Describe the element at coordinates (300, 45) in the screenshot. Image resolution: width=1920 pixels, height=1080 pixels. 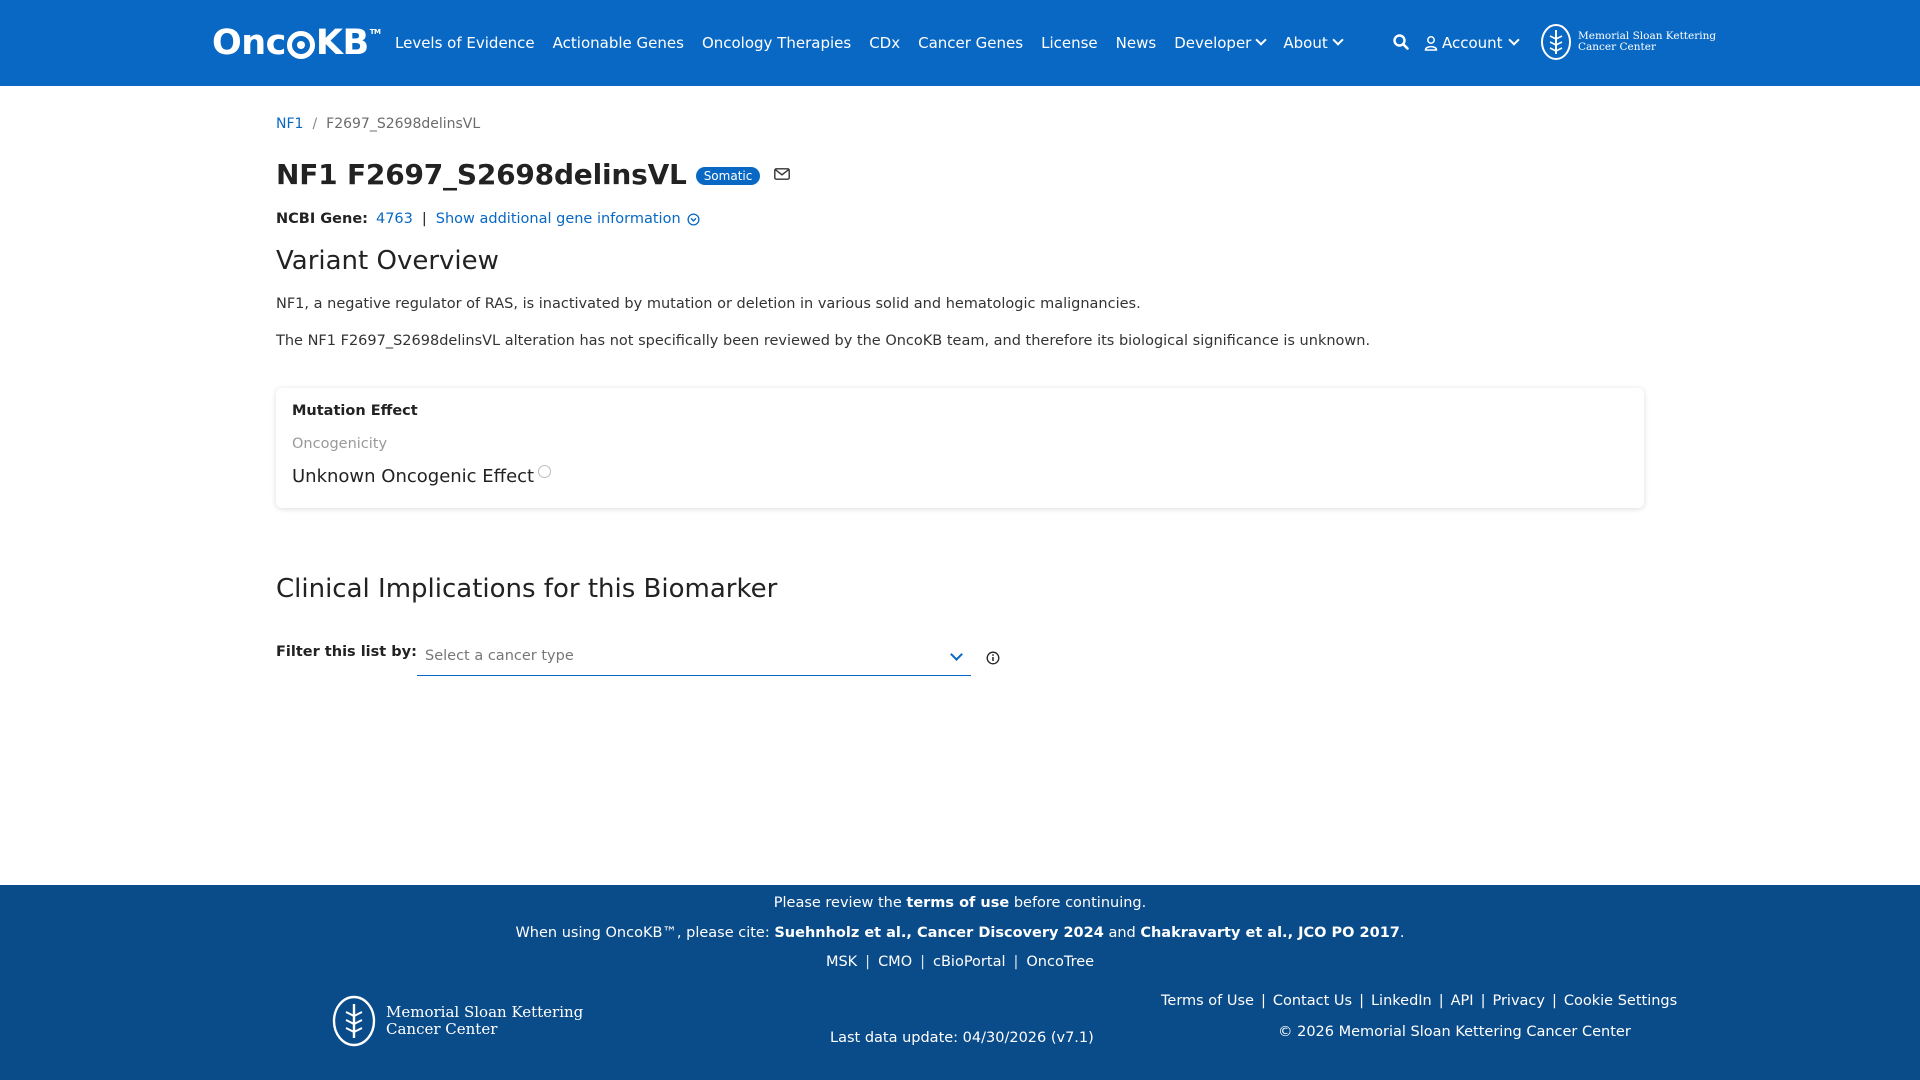
I see `logo-o-icon` at that location.